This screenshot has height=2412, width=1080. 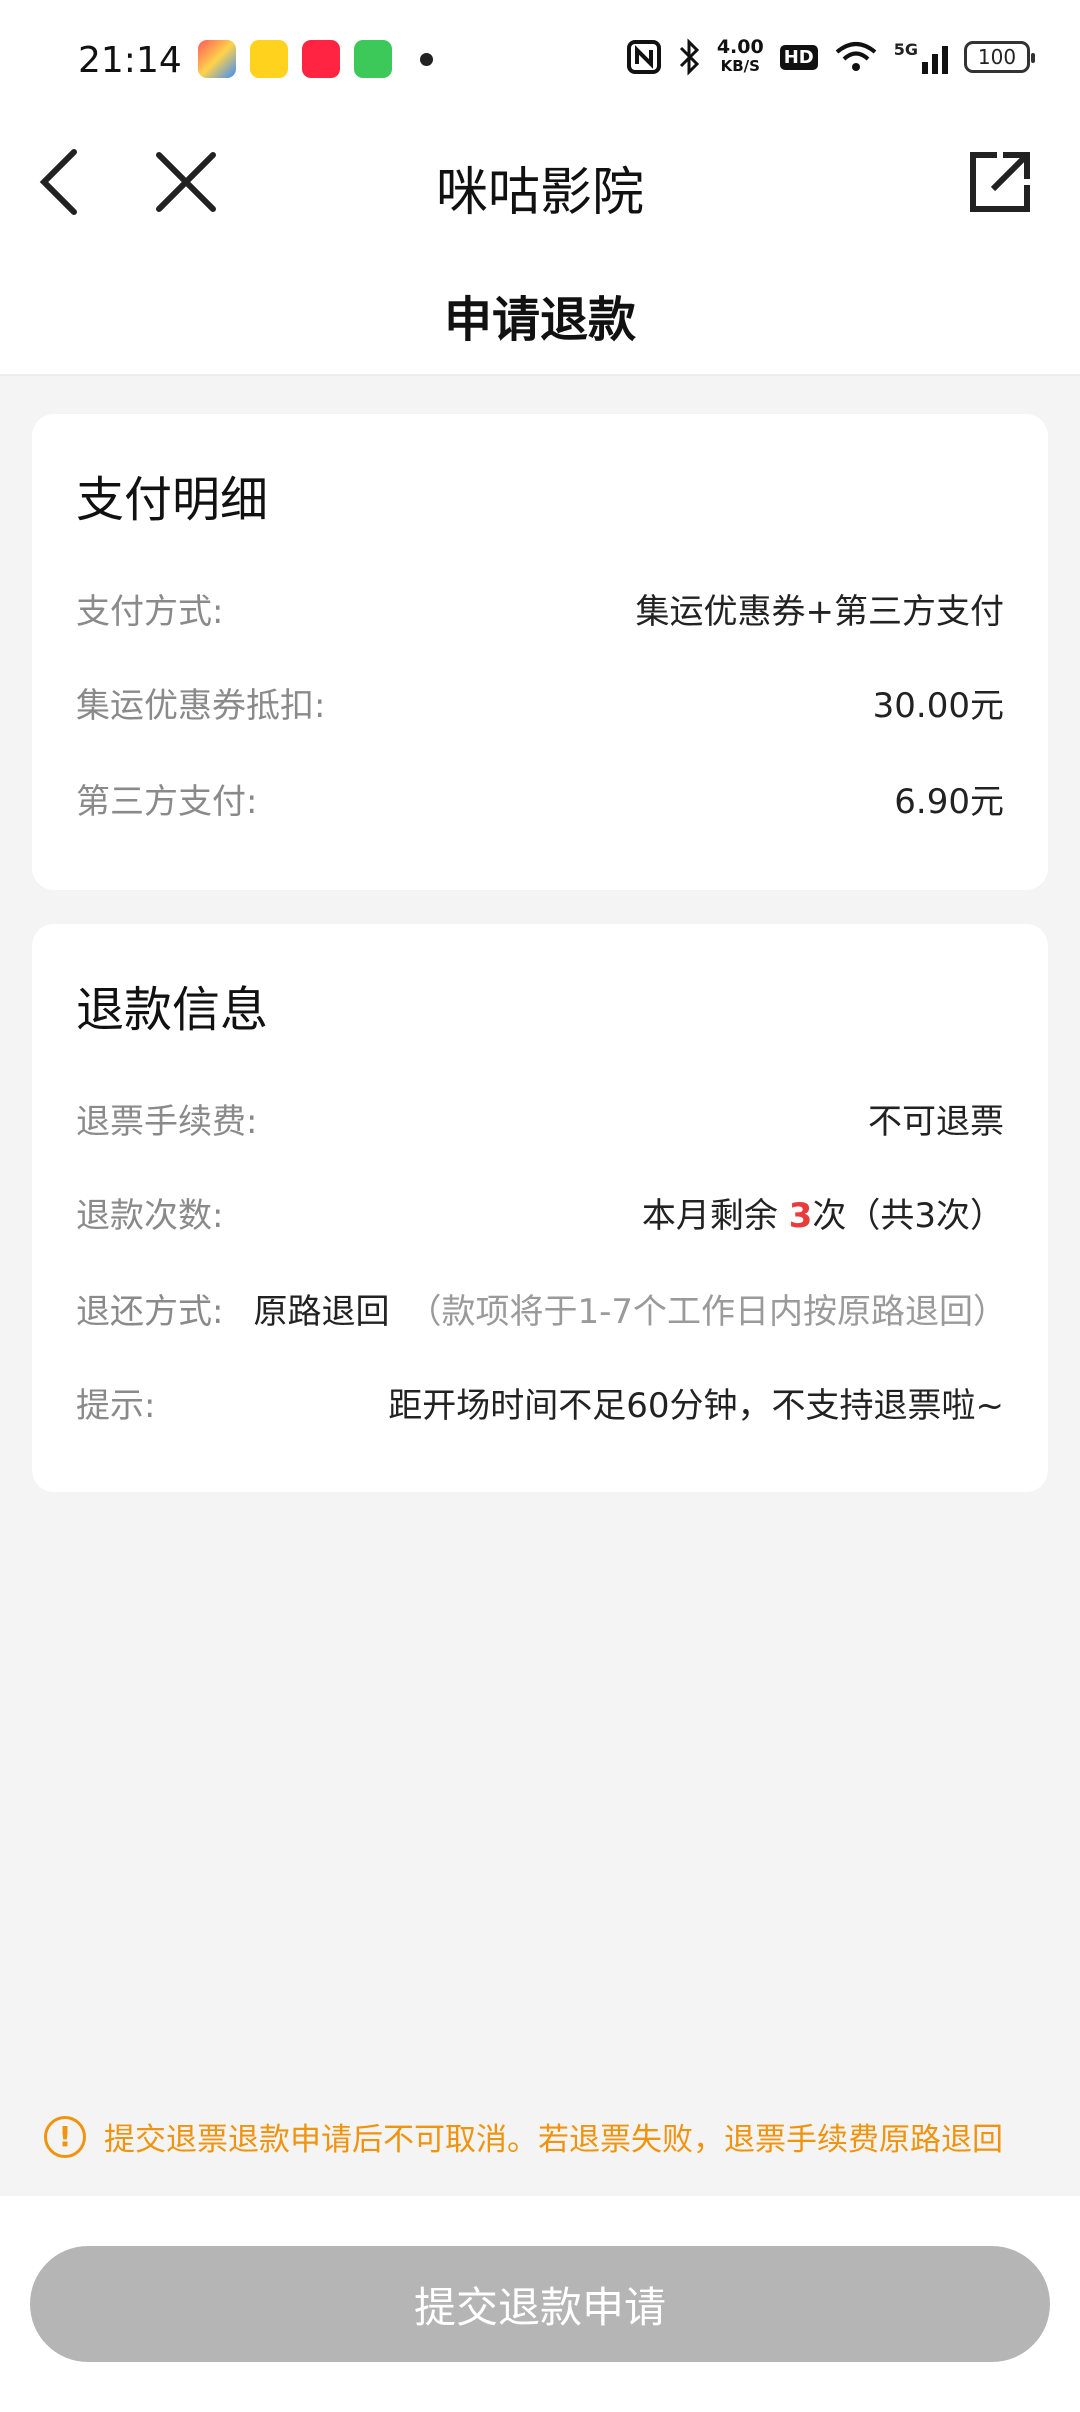 I want to click on refund-method-value: 原路退回, so click(x=321, y=1311).